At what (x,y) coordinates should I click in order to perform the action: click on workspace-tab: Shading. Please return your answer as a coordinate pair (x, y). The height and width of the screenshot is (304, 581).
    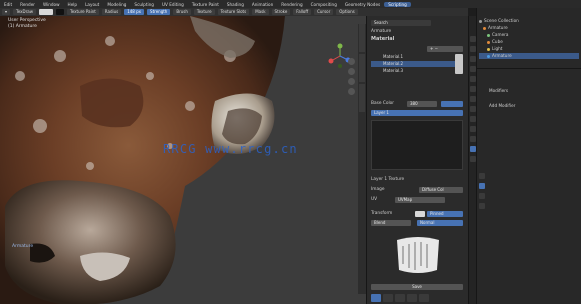
    Looking at the image, I should click on (235, 4).